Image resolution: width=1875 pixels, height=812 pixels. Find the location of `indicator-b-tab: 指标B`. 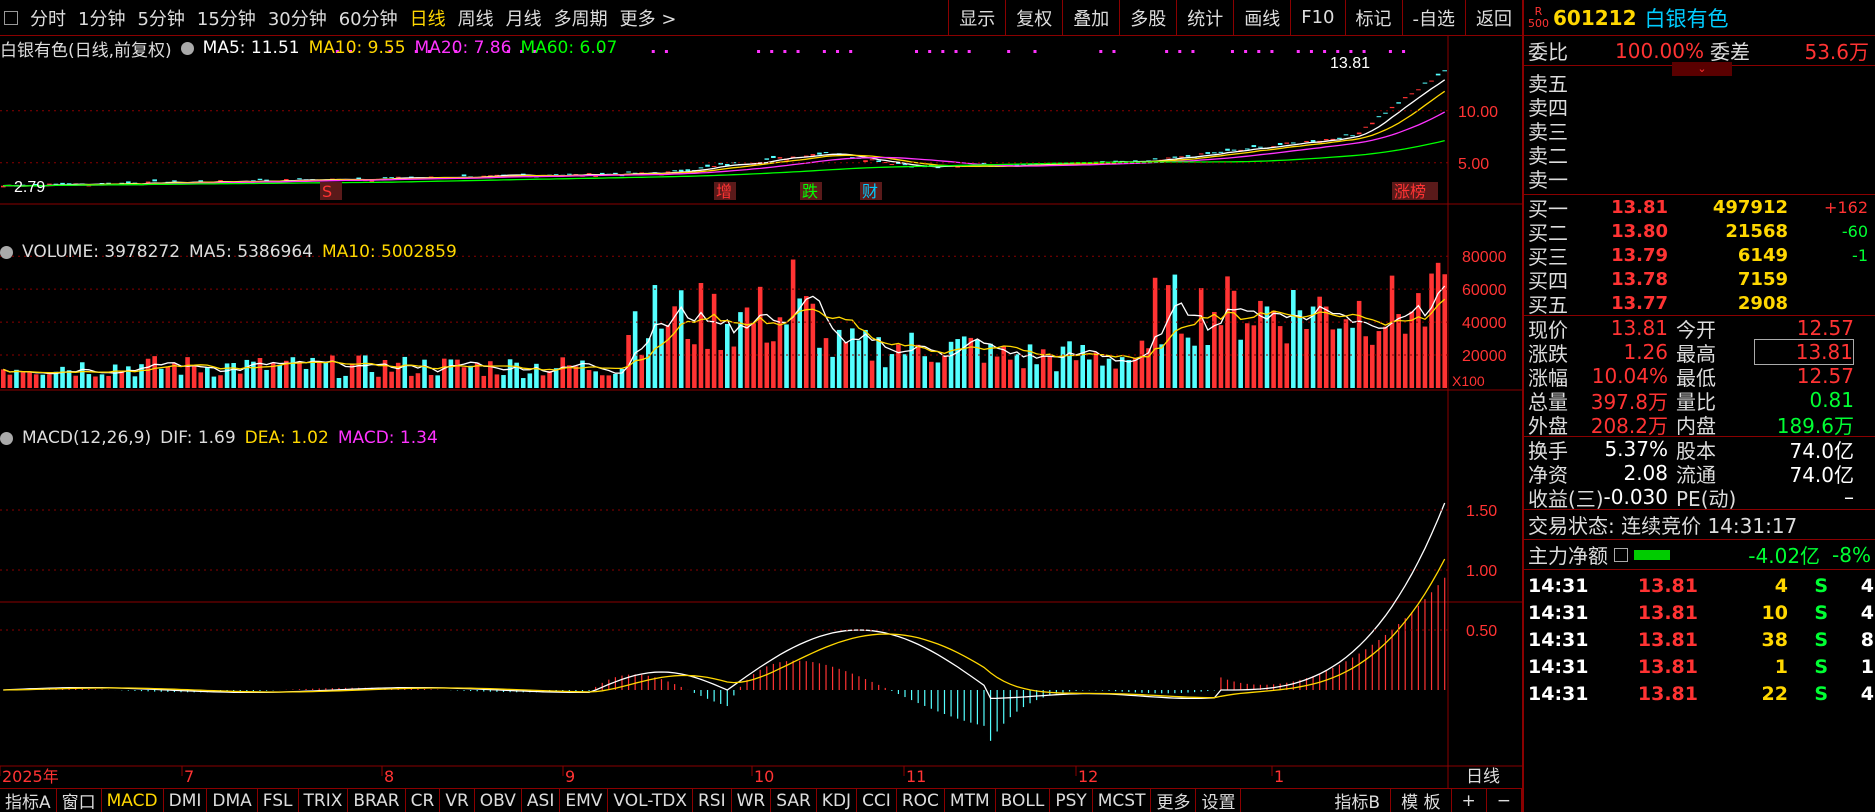

indicator-b-tab: 指标B is located at coordinates (1358, 800).